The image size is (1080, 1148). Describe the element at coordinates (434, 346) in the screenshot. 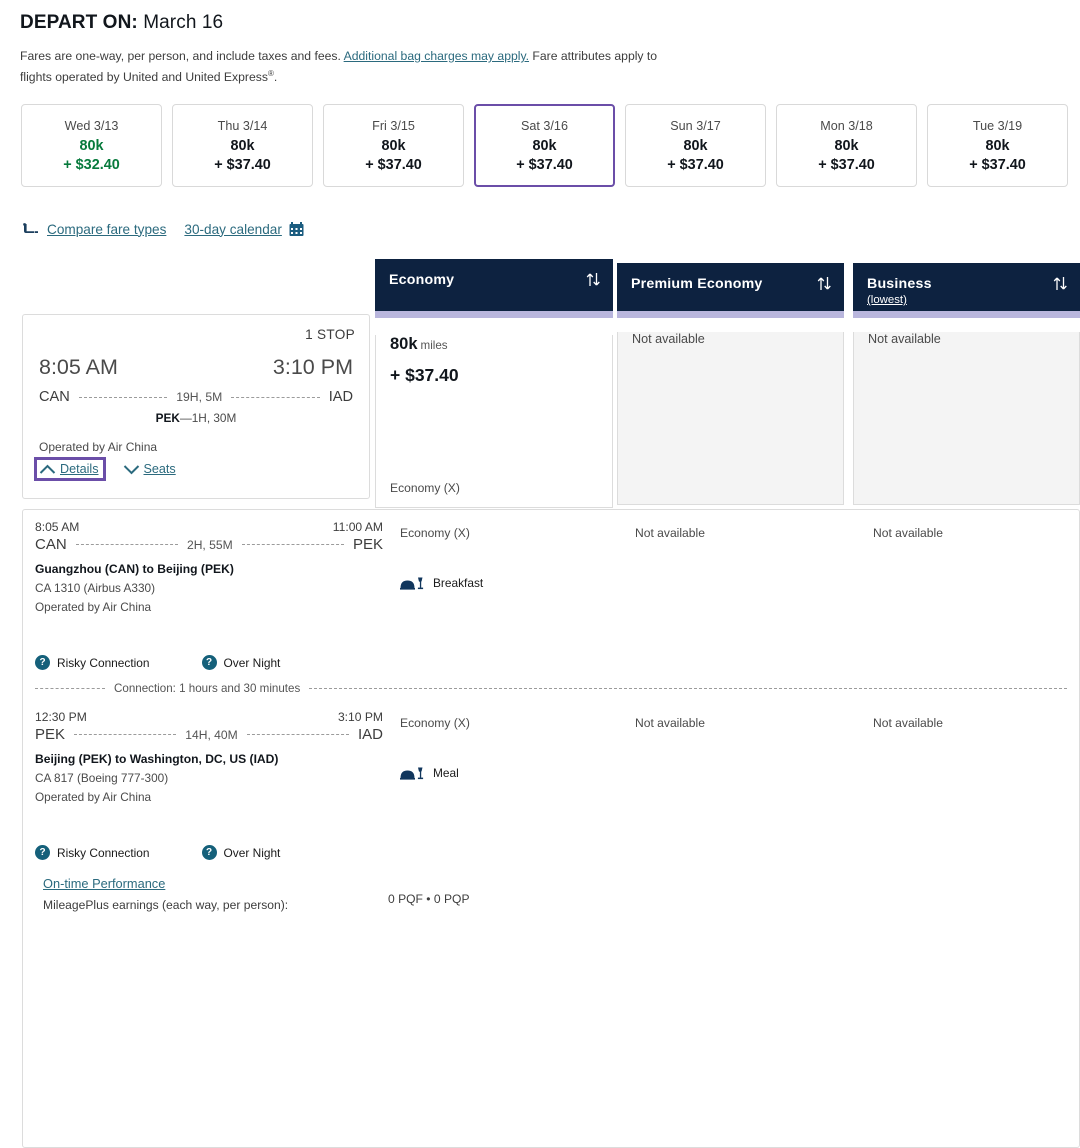

I see `cabin-miles-unit: miles` at that location.